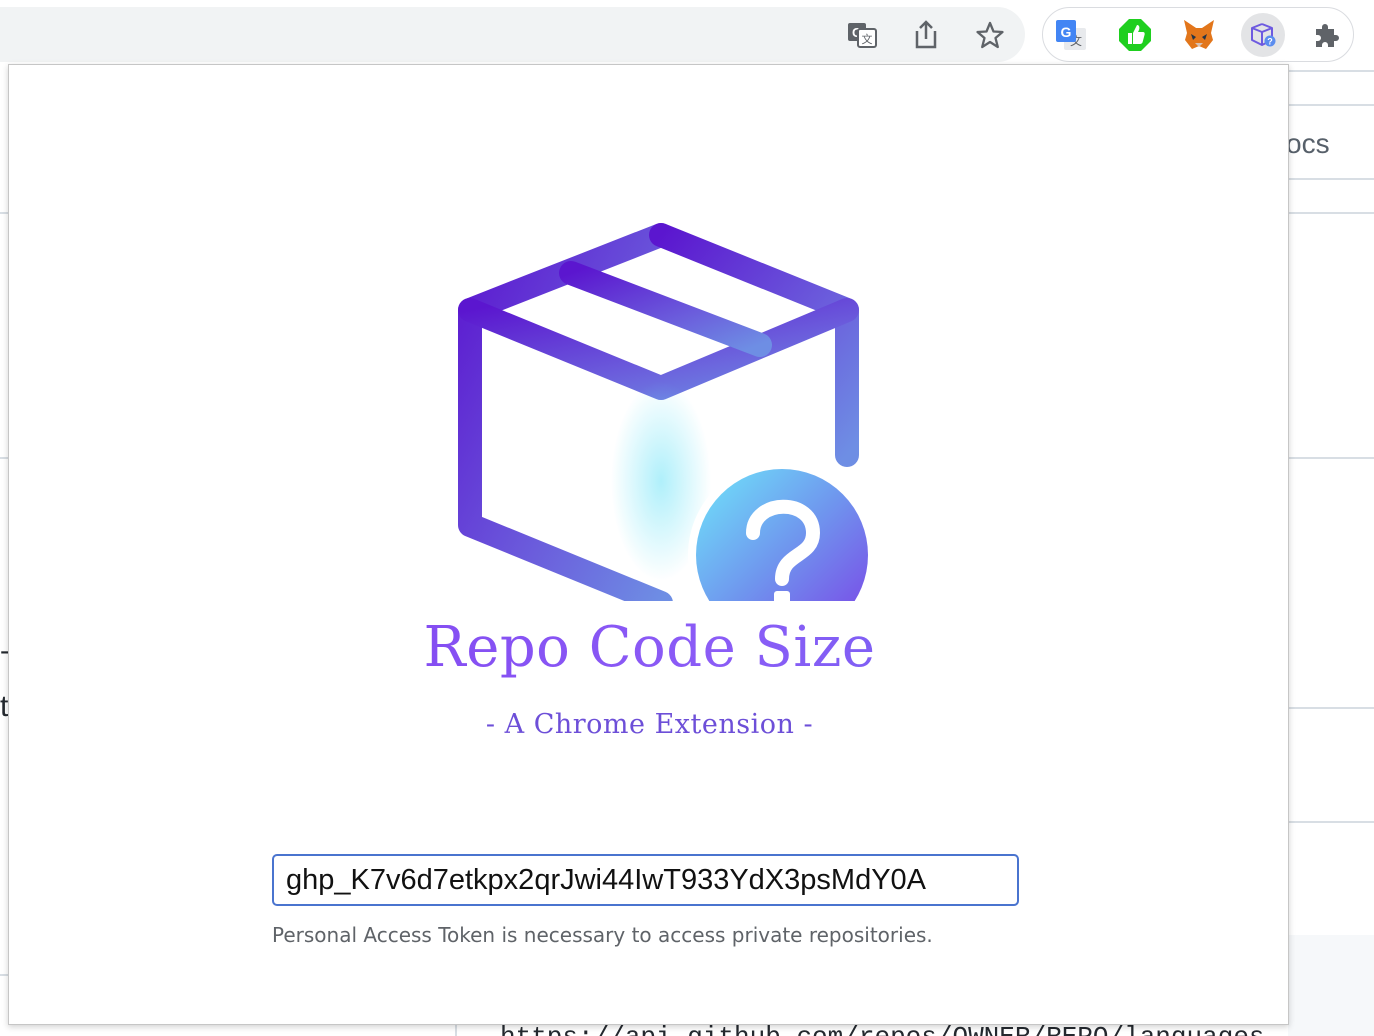 The image size is (1374, 1036). What do you see at coordinates (1331, 985) in the screenshot?
I see `bg-code-block` at bounding box center [1331, 985].